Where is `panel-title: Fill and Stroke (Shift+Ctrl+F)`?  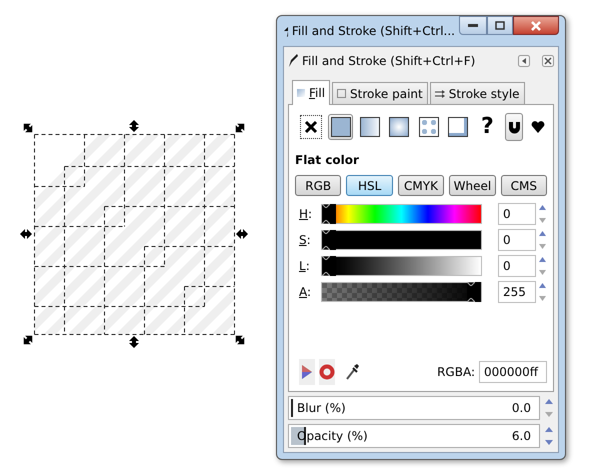 panel-title: Fill and Stroke (Shift+Ctrl+F) is located at coordinates (389, 61).